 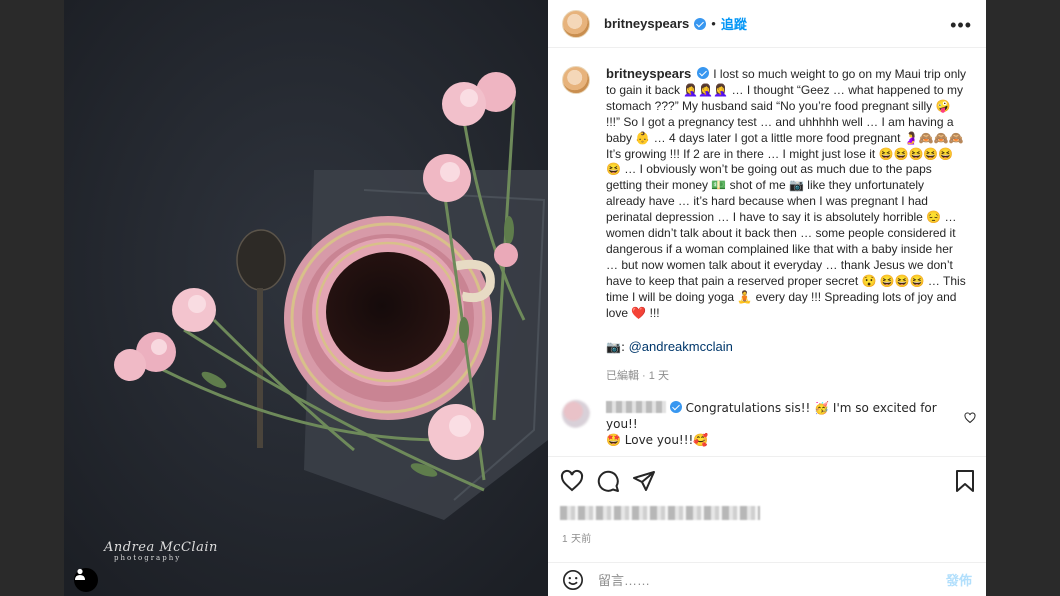 I want to click on save-bookmark-icon, so click(x=965, y=481).